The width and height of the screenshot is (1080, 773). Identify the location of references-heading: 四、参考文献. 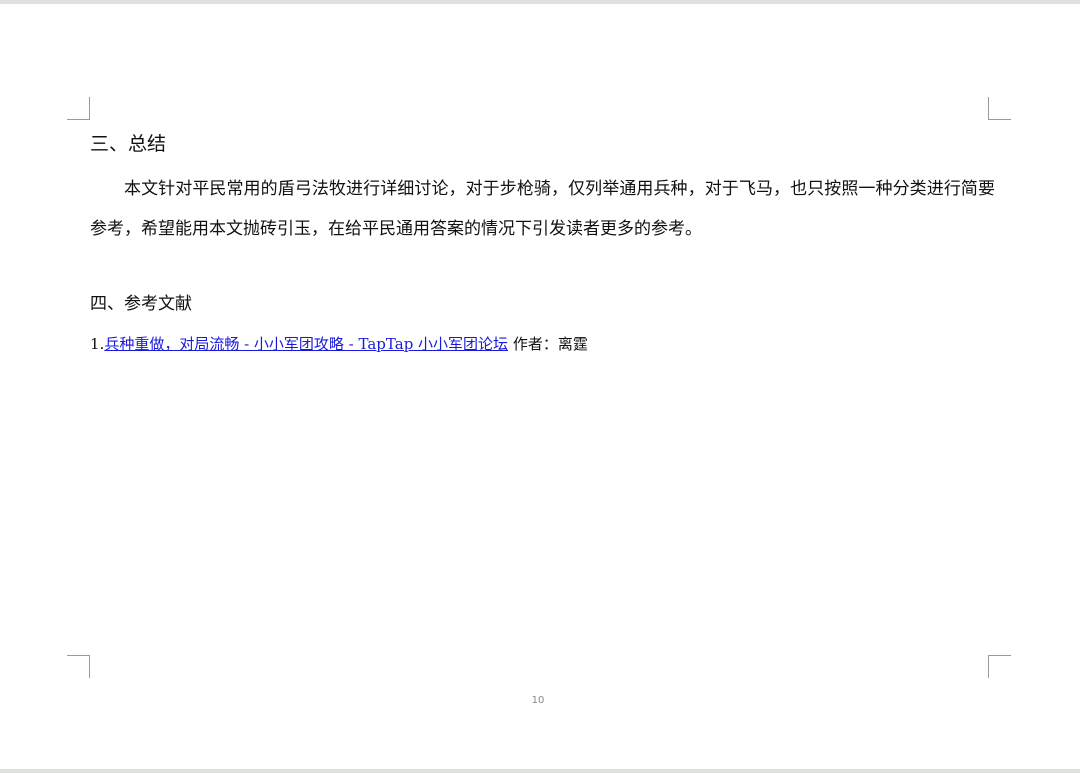
(141, 304).